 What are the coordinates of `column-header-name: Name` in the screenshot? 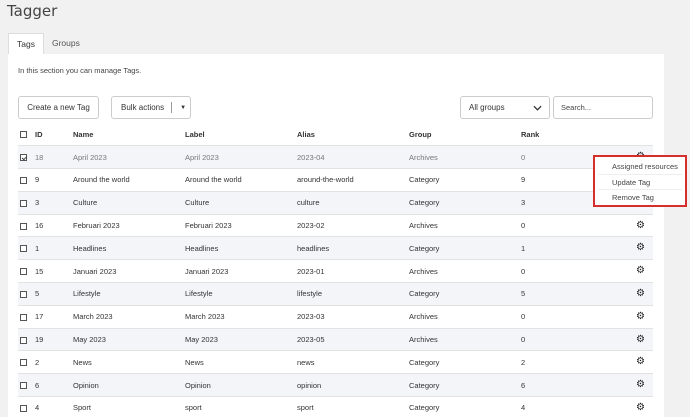 It's located at (129, 135).